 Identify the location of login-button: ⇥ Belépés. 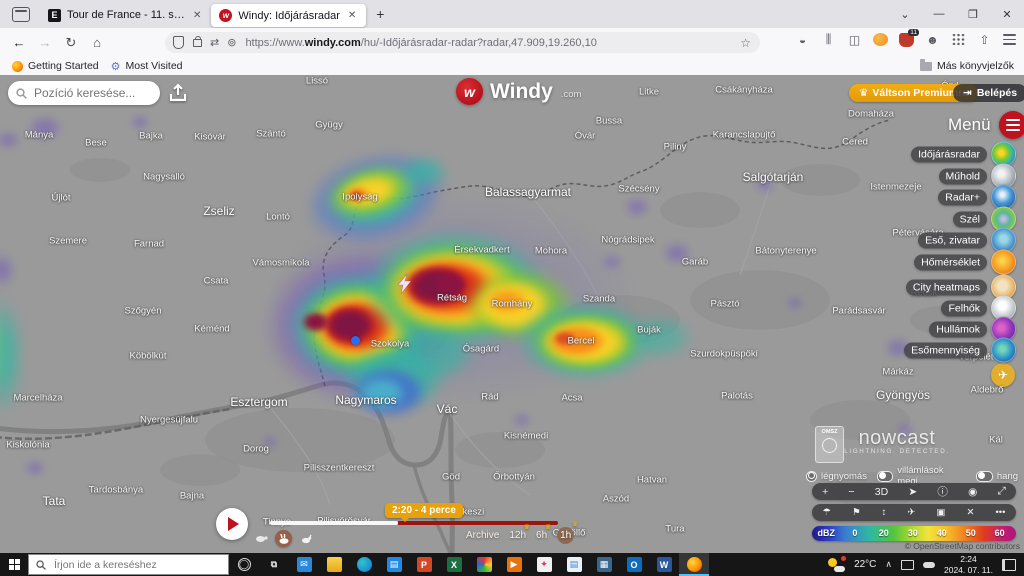
(988, 93).